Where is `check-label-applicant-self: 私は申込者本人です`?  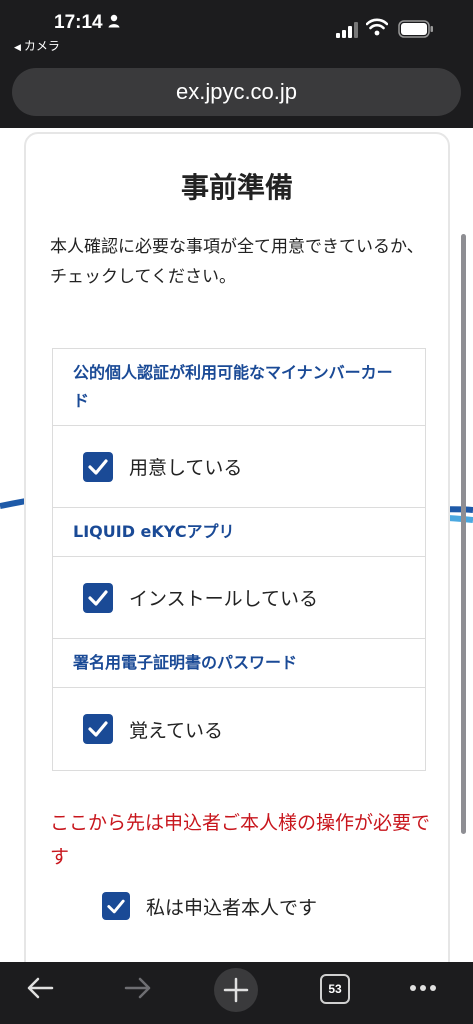
check-label-applicant-self: 私は申込者本人です is located at coordinates (232, 907).